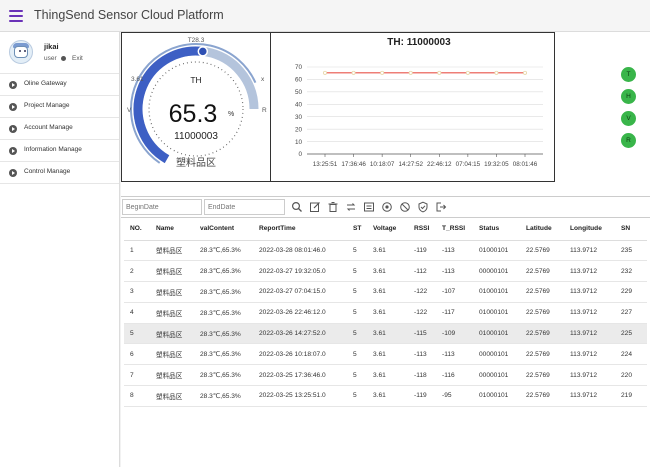 The image size is (650, 467). I want to click on block-icon, so click(405, 207).